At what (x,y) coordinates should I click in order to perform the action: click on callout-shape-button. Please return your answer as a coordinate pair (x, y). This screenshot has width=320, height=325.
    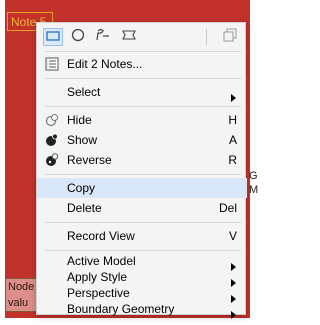
    Looking at the image, I should click on (103, 37).